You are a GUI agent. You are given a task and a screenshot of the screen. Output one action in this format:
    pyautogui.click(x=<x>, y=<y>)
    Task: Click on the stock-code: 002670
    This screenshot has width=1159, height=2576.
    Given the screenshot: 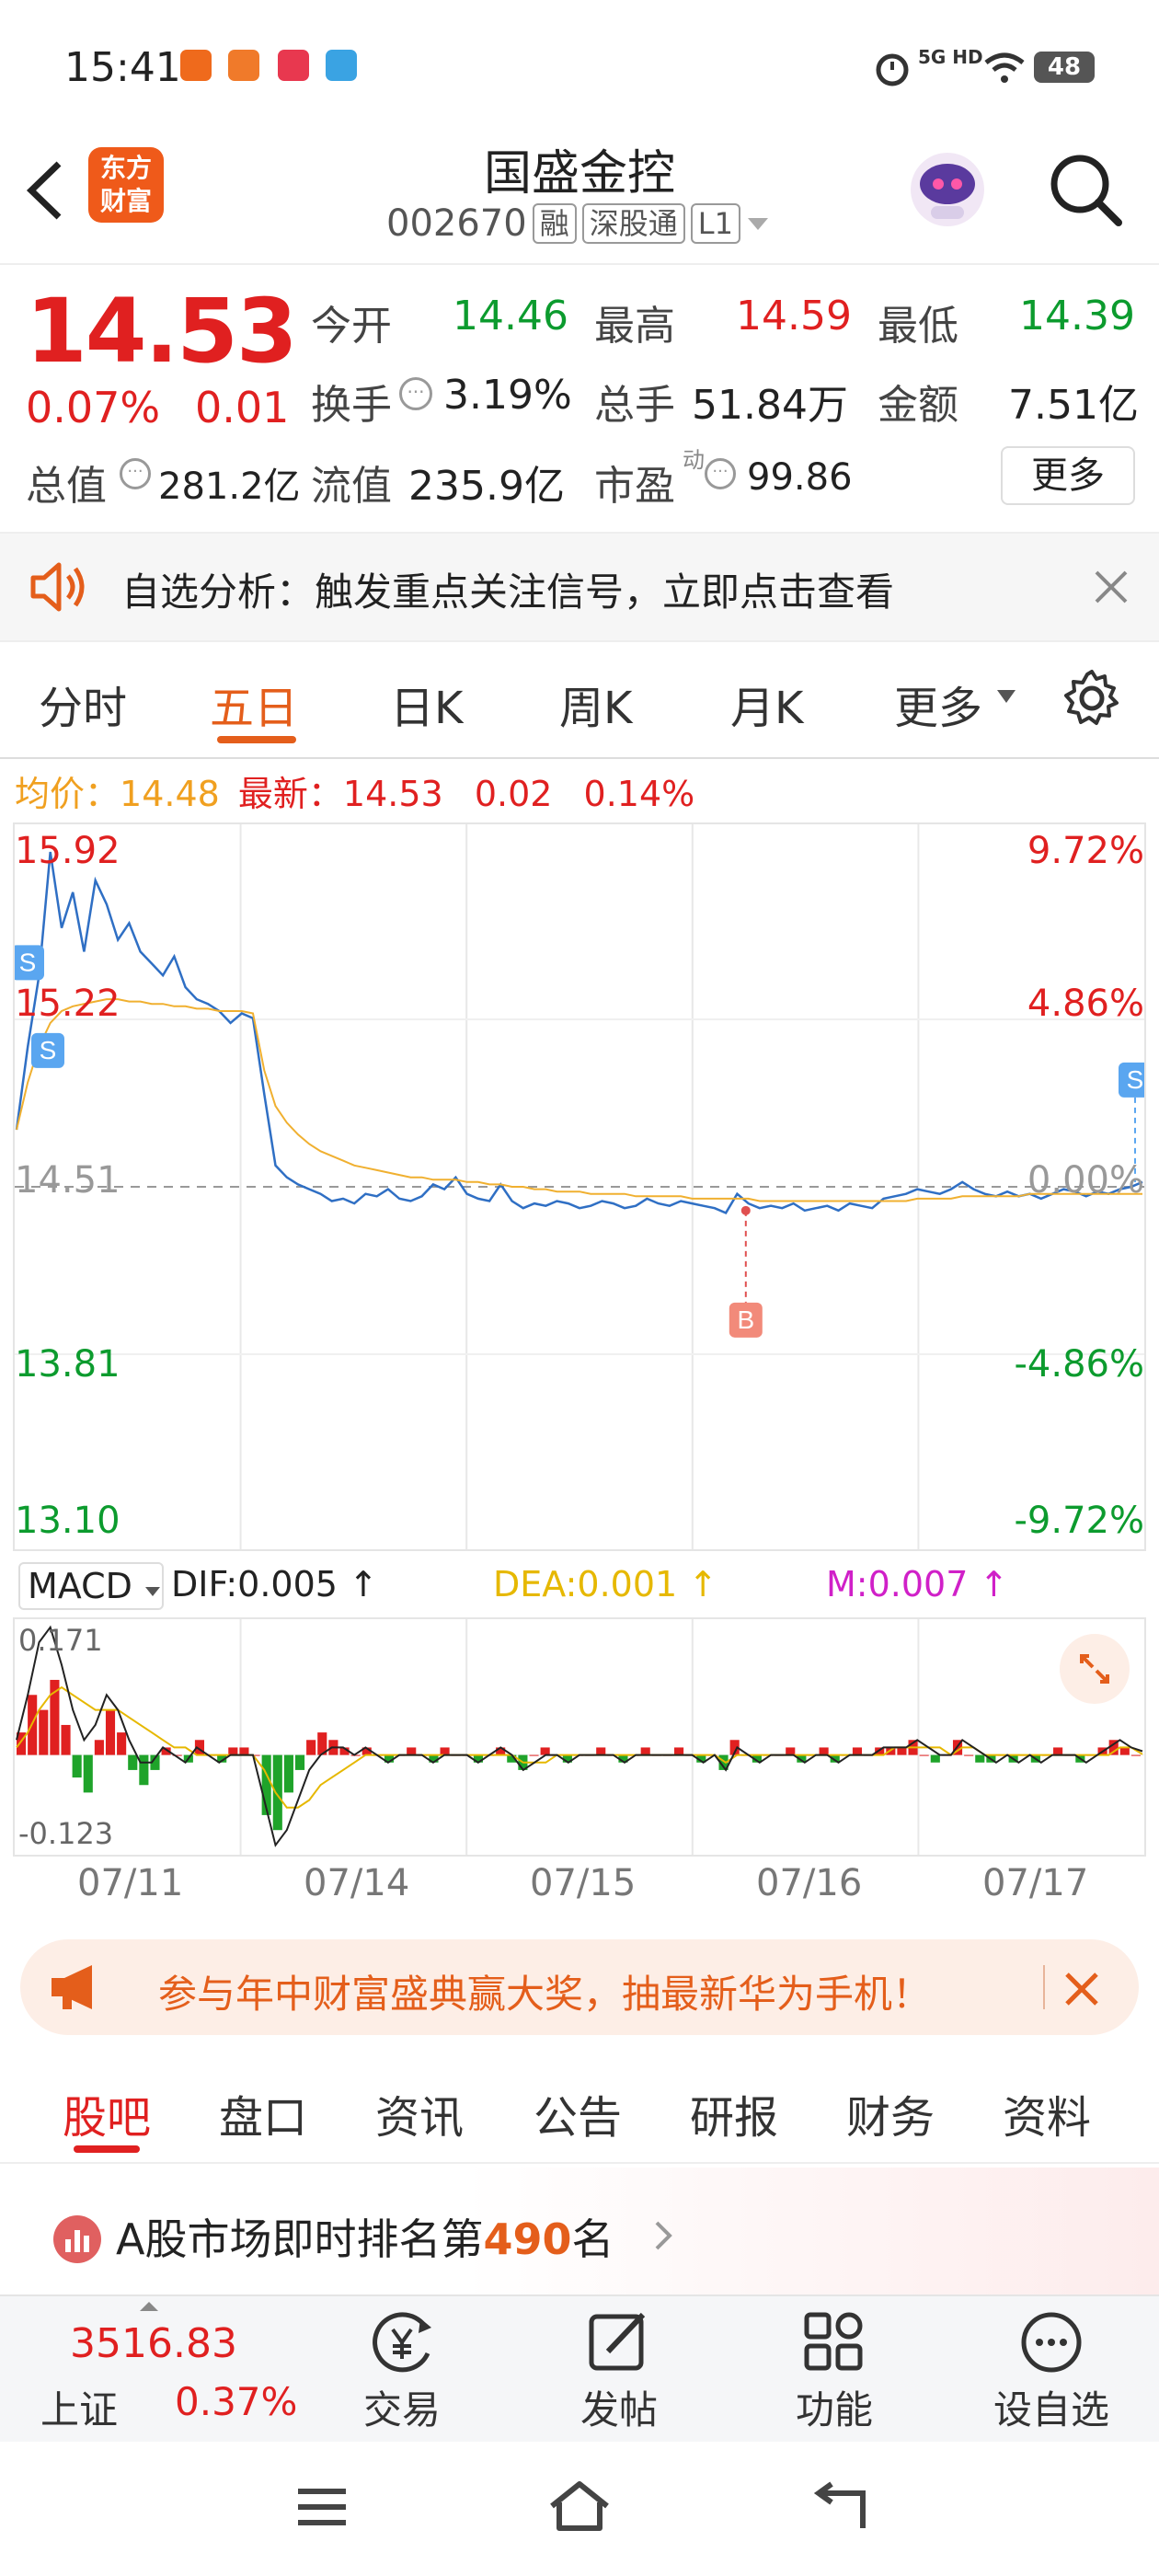 What is the action you would take?
    pyautogui.click(x=456, y=223)
    